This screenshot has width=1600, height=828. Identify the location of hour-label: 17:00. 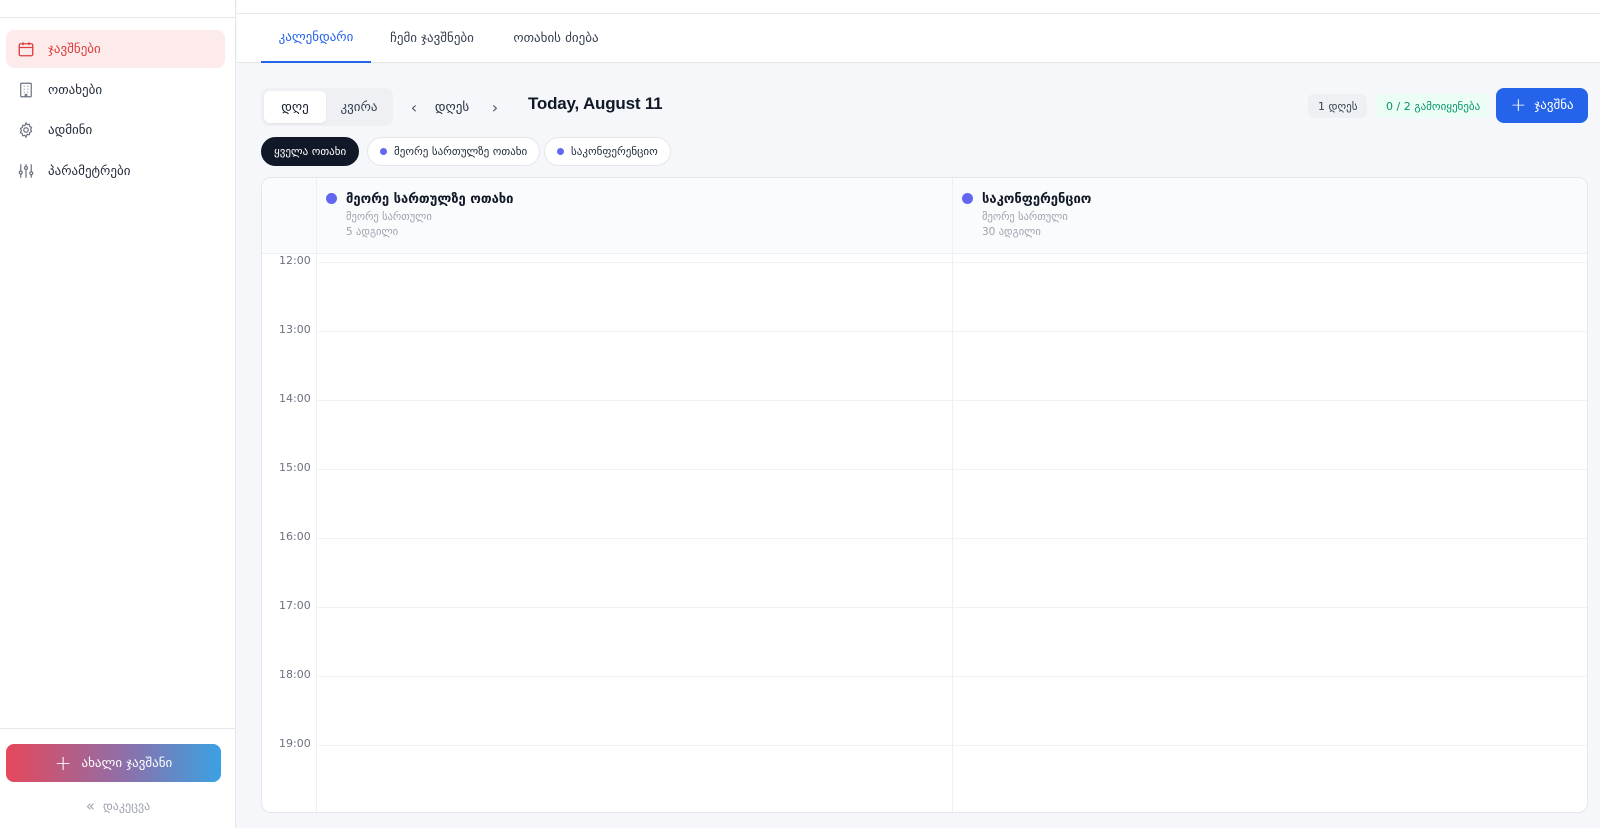
(295, 605).